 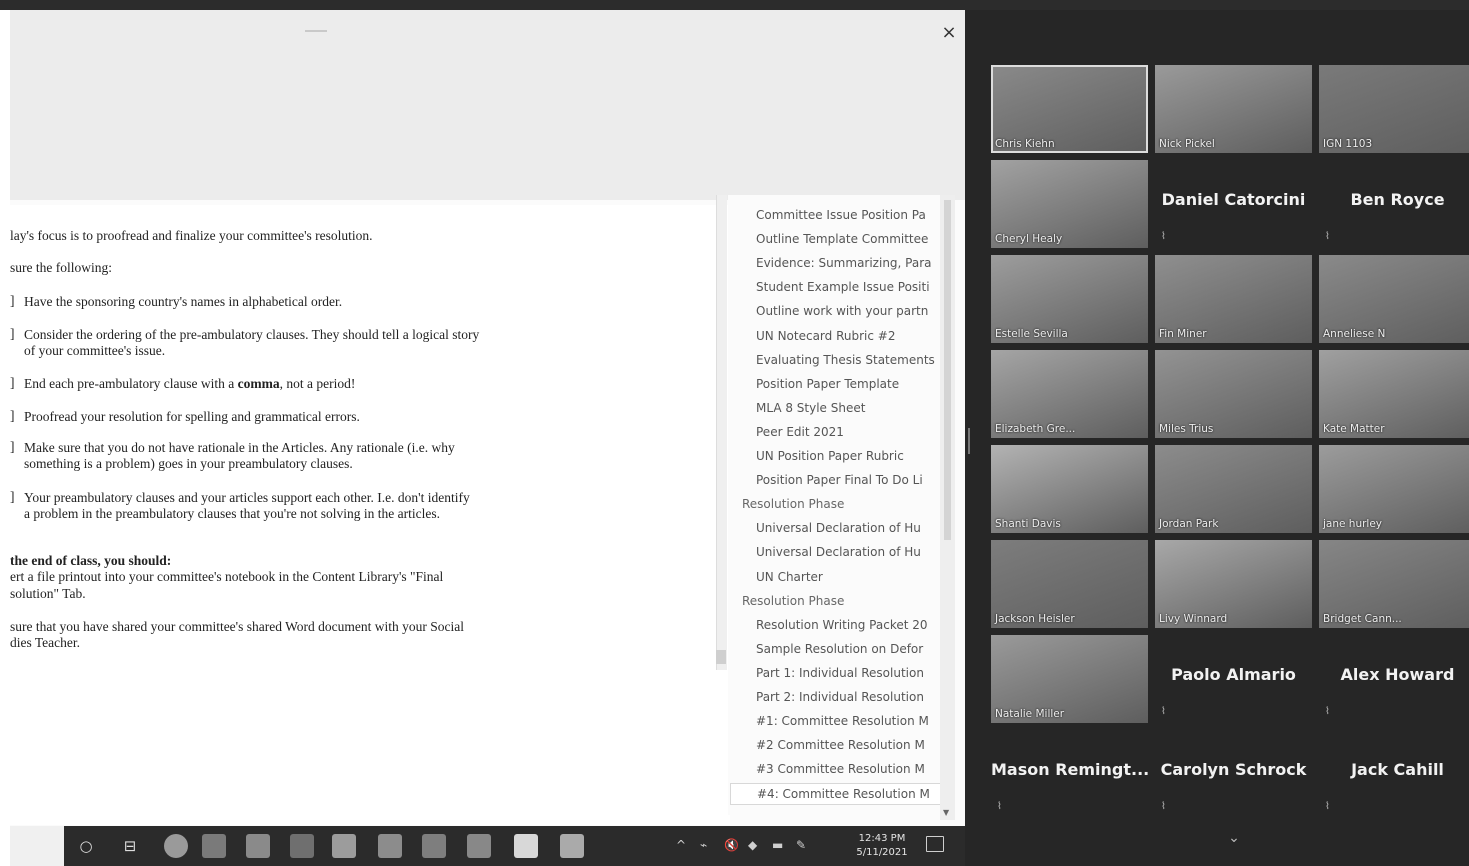 I want to click on content-scrollbar, so click(x=721, y=432).